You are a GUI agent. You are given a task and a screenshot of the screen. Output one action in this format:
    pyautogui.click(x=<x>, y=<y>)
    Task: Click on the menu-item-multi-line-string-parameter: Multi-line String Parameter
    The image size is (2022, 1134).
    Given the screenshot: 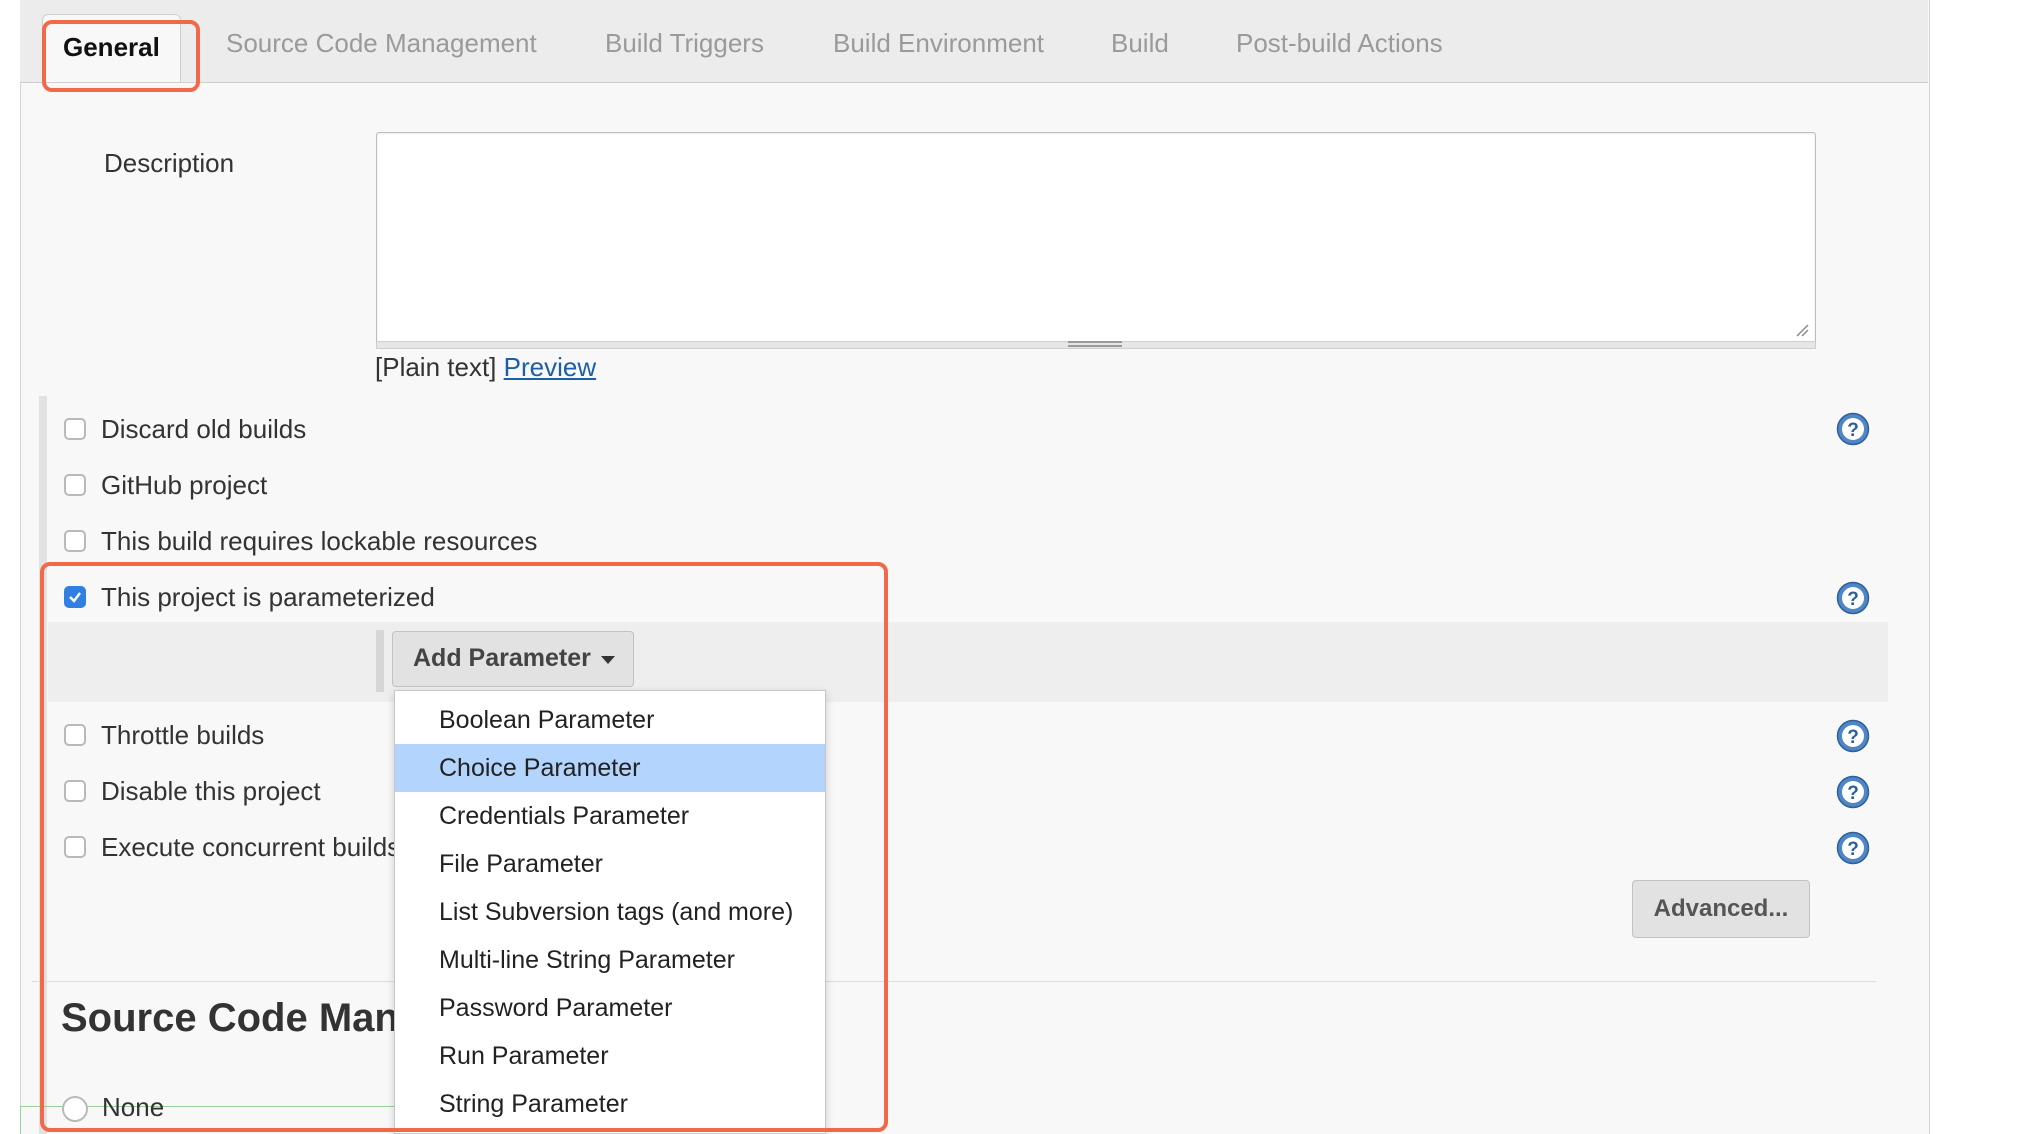 What is the action you would take?
    pyautogui.click(x=610, y=960)
    